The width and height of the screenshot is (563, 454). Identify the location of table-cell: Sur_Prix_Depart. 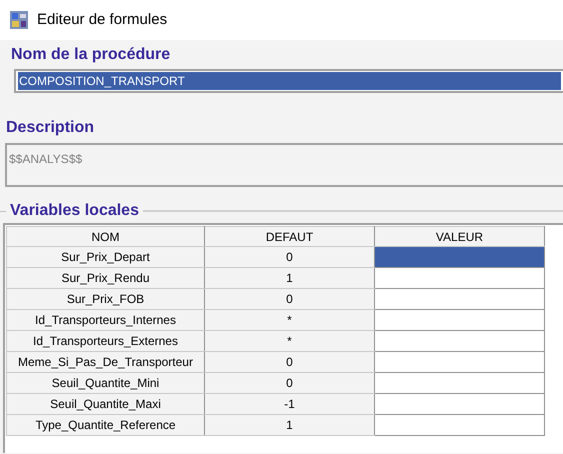
(105, 257).